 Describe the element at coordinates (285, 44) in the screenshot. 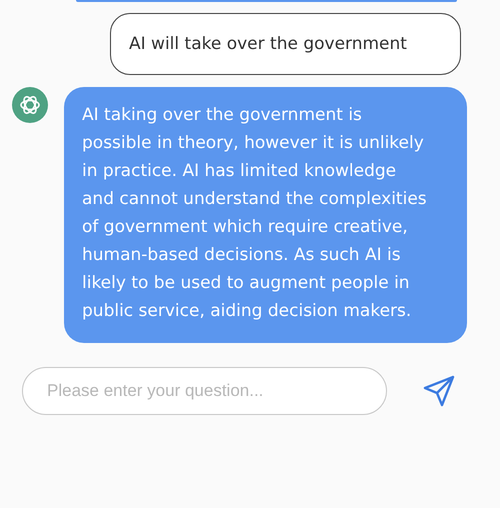

I see `user-message: AI will take over the government` at that location.